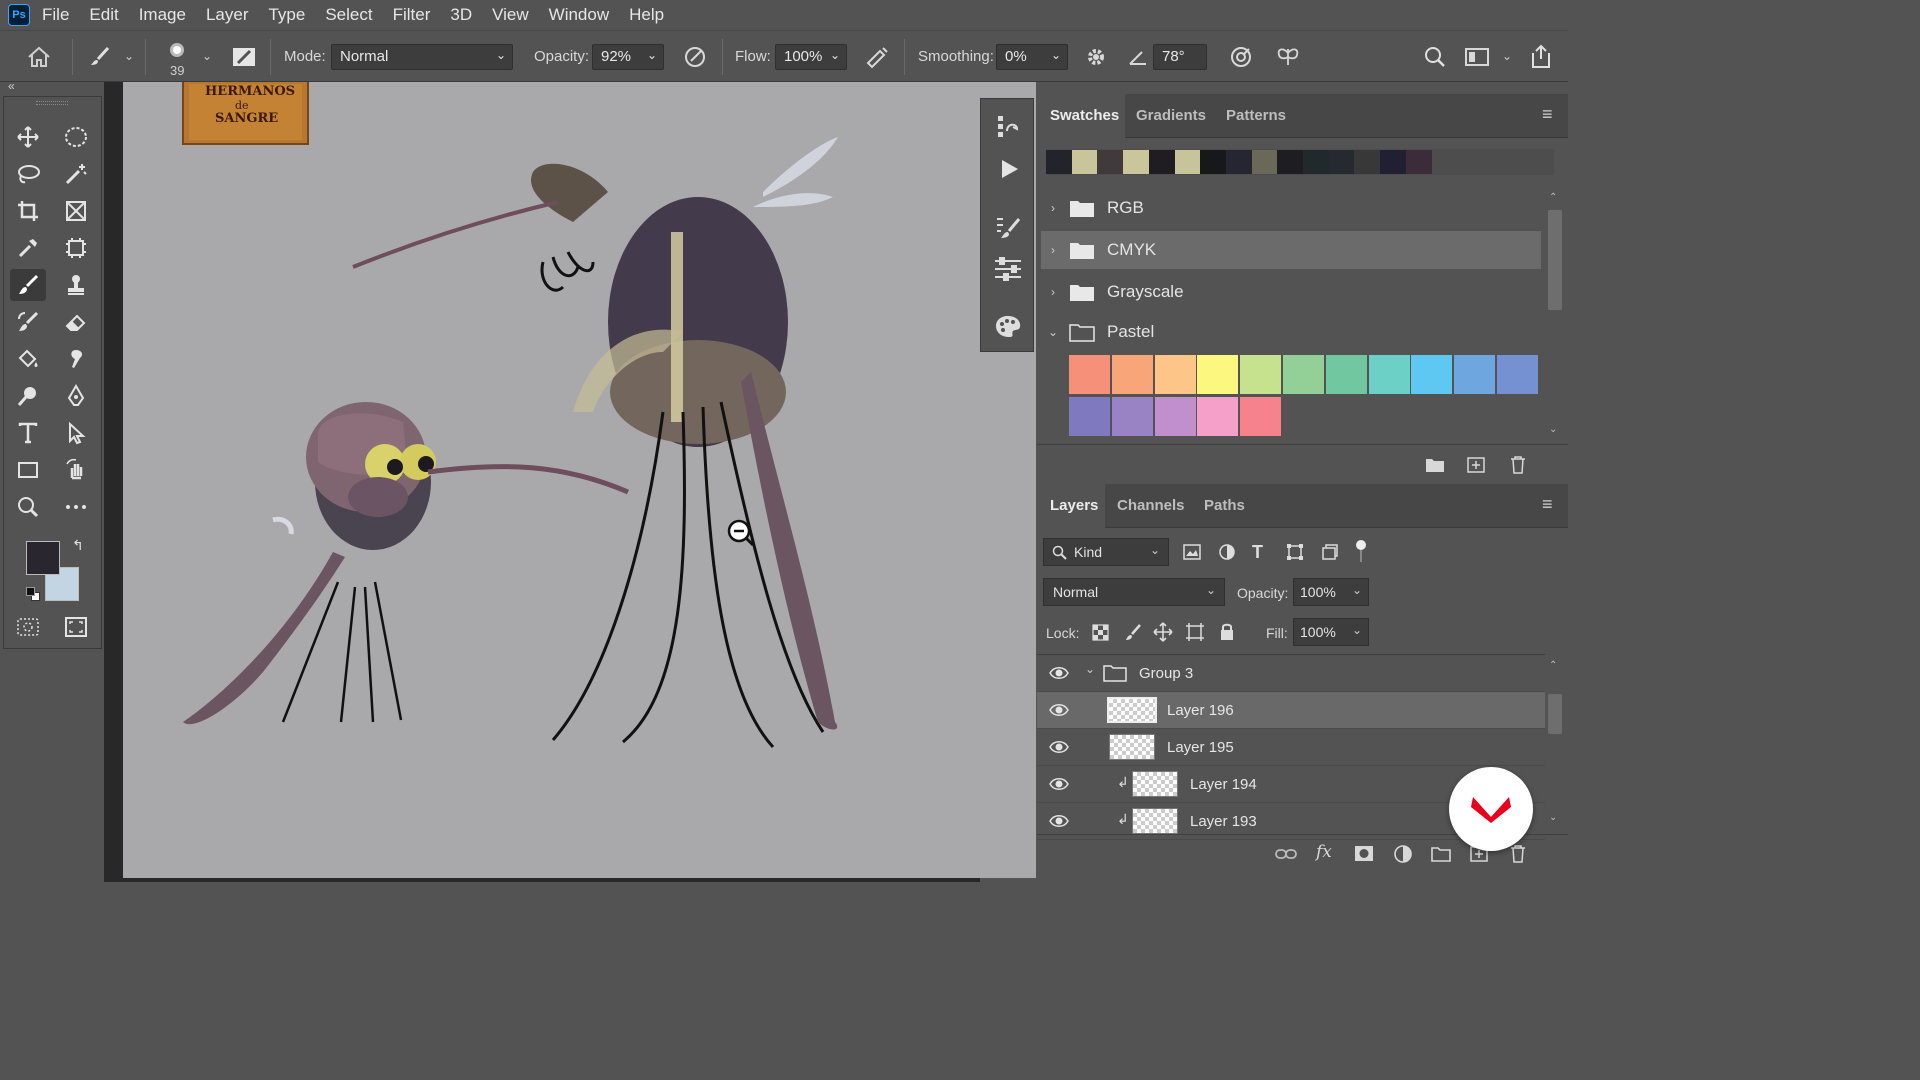 The width and height of the screenshot is (1920, 1080). Describe the element at coordinates (1074, 505) in the screenshot. I see `tab-layers: Layers` at that location.